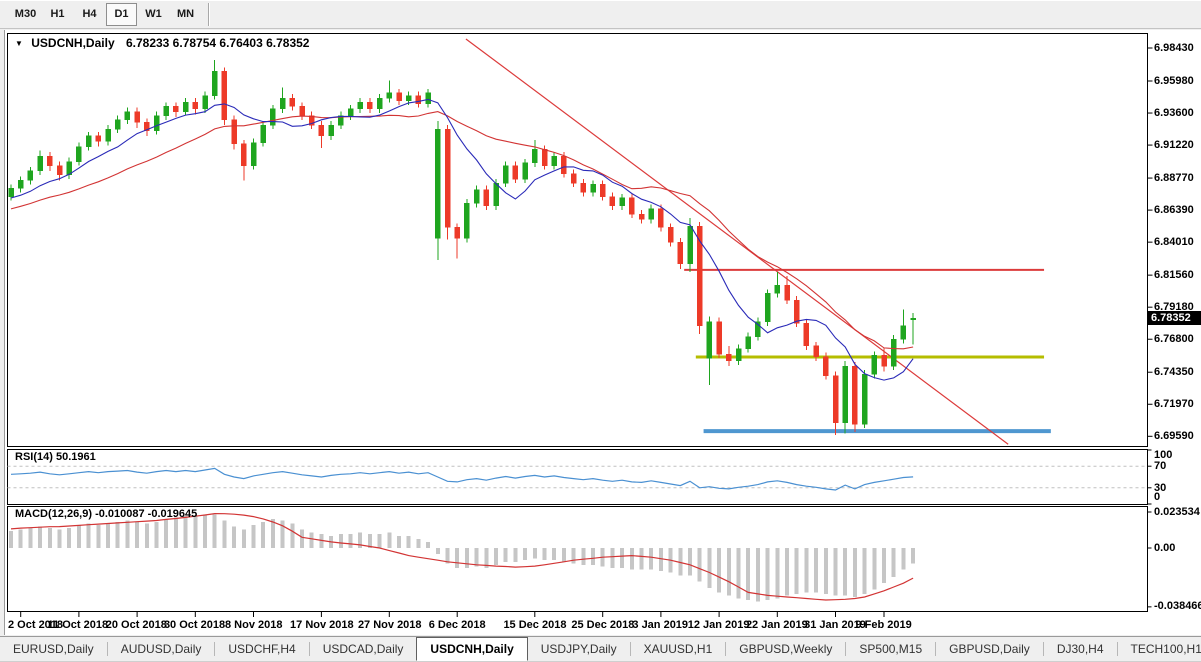 Image resolution: width=1201 pixels, height=662 pixels. Describe the element at coordinates (194, 625) in the screenshot. I see `date-axis-label: 30 Oct 2018` at that location.